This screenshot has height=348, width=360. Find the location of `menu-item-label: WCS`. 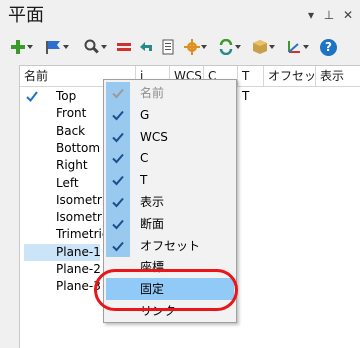

menu-item-label: WCS is located at coordinates (154, 136).